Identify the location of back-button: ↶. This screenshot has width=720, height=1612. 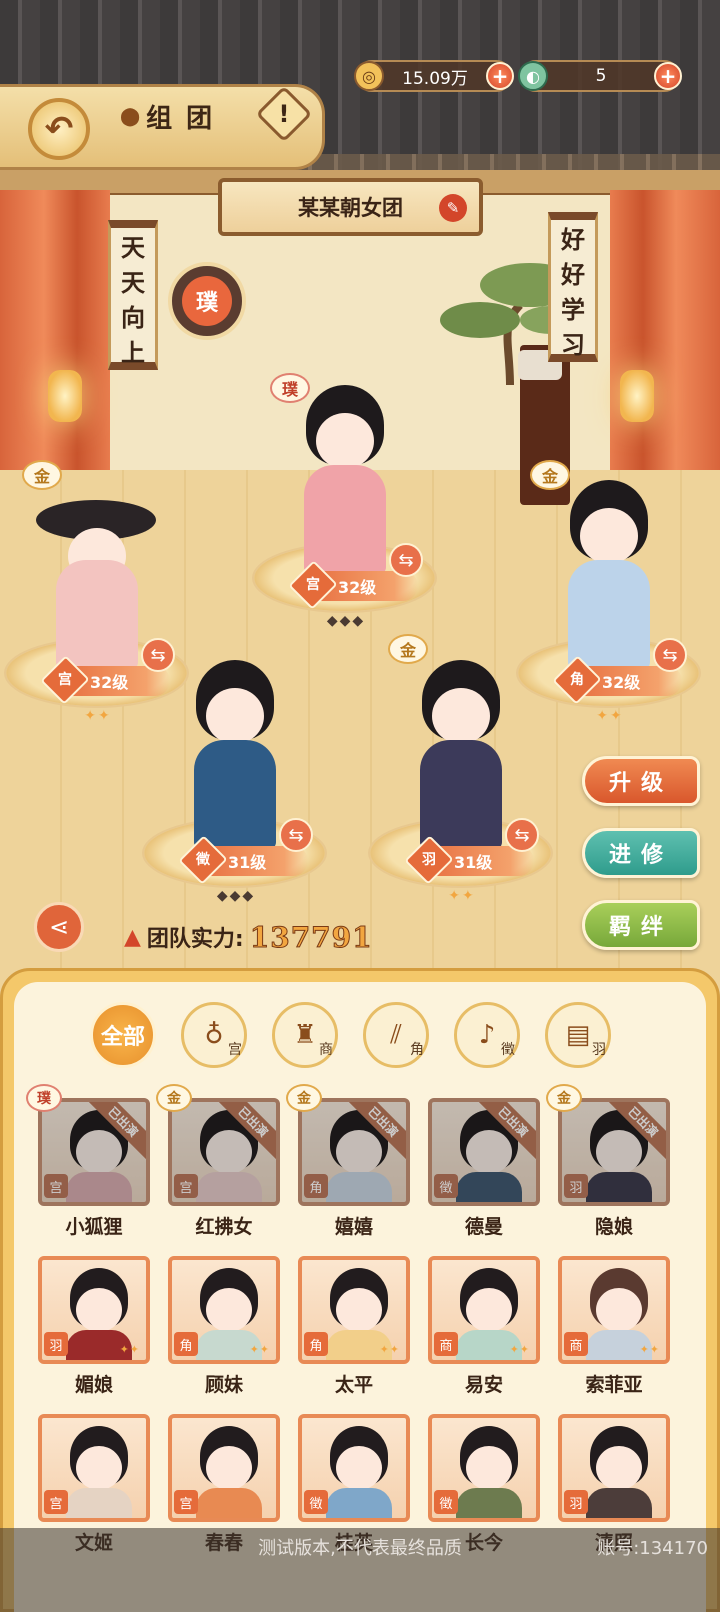
(59, 129).